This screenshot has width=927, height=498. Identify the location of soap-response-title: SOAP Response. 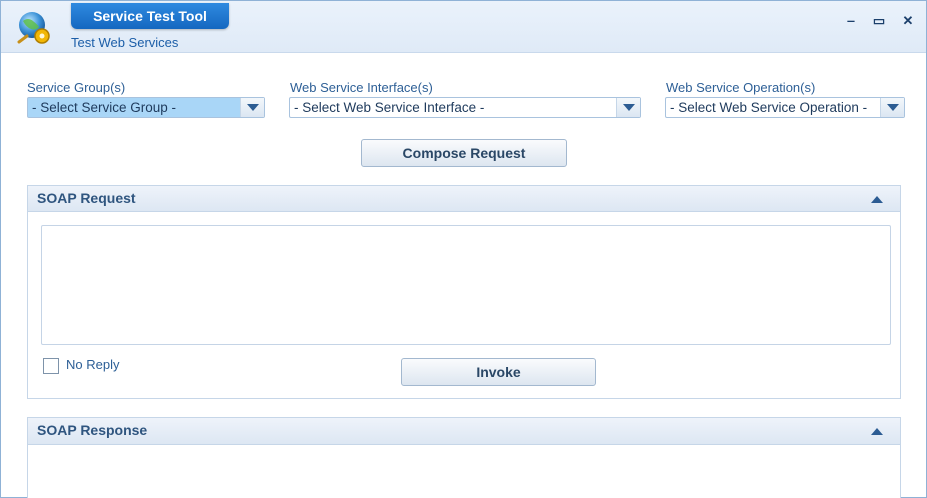
(92, 430).